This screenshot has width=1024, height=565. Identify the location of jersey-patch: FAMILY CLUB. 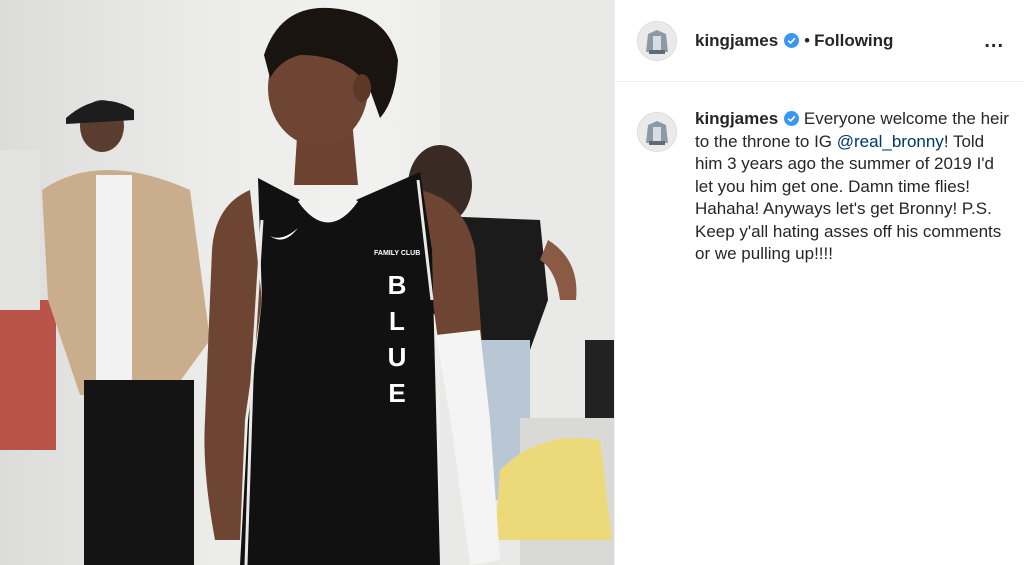
(397, 253).